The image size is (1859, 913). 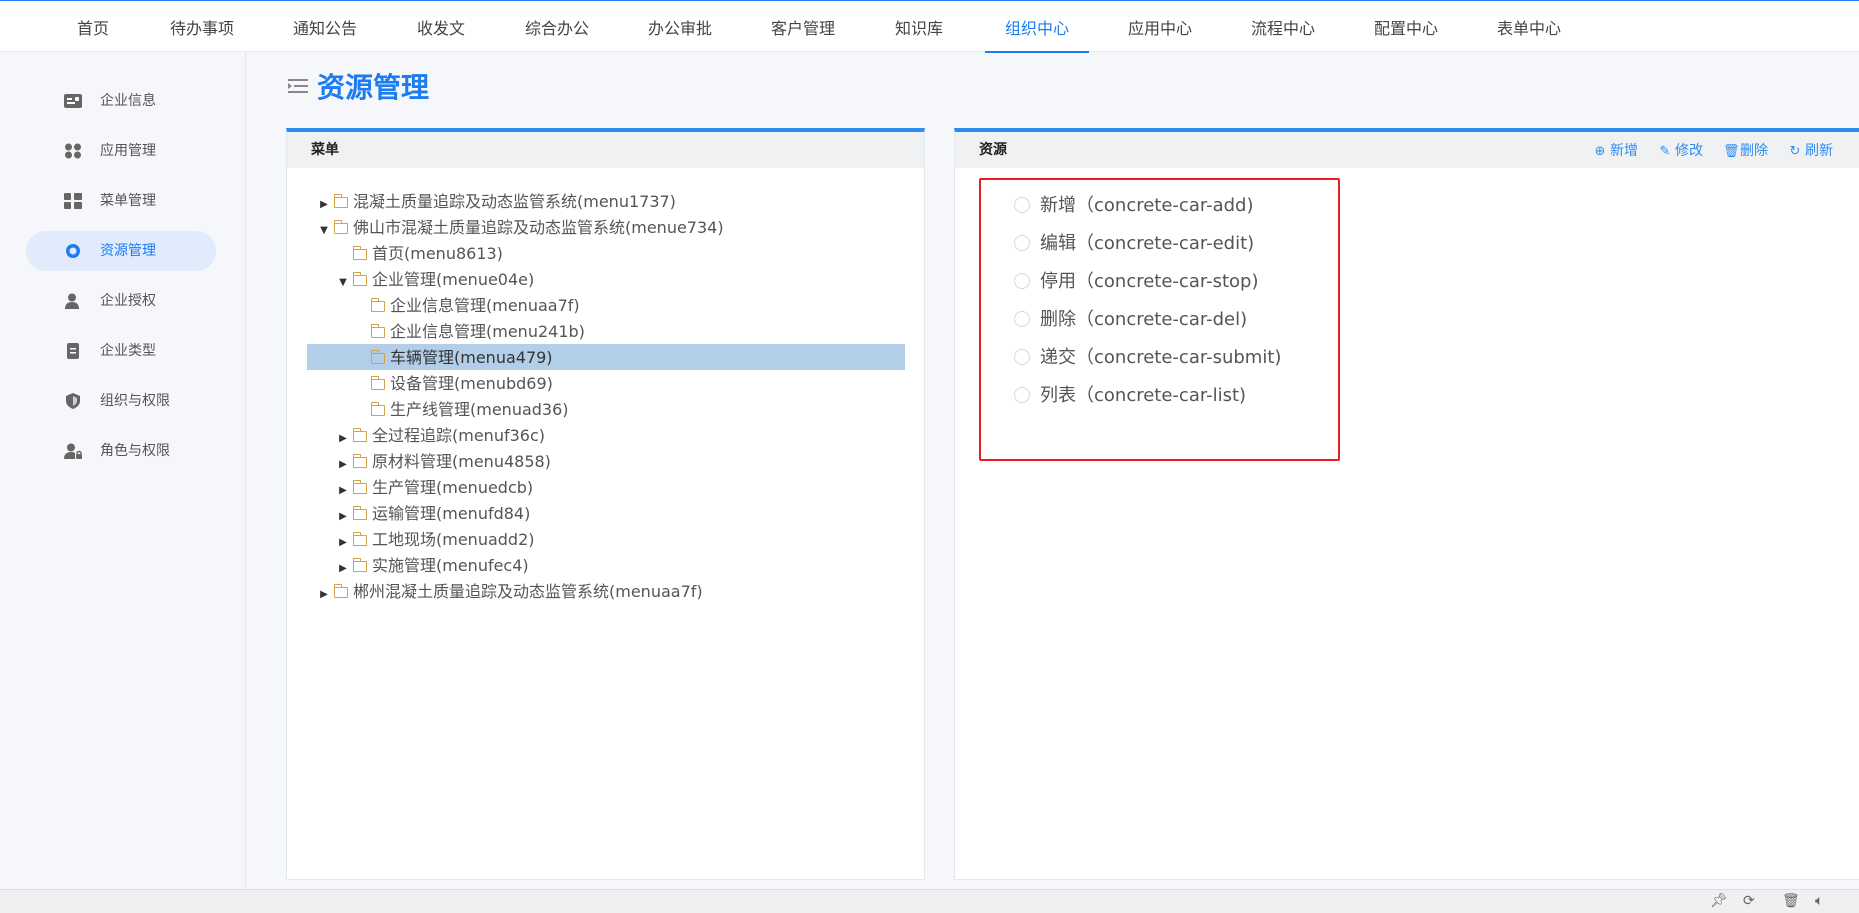 What do you see at coordinates (441, 27) in the screenshot?
I see `tab-documents: 收发文` at bounding box center [441, 27].